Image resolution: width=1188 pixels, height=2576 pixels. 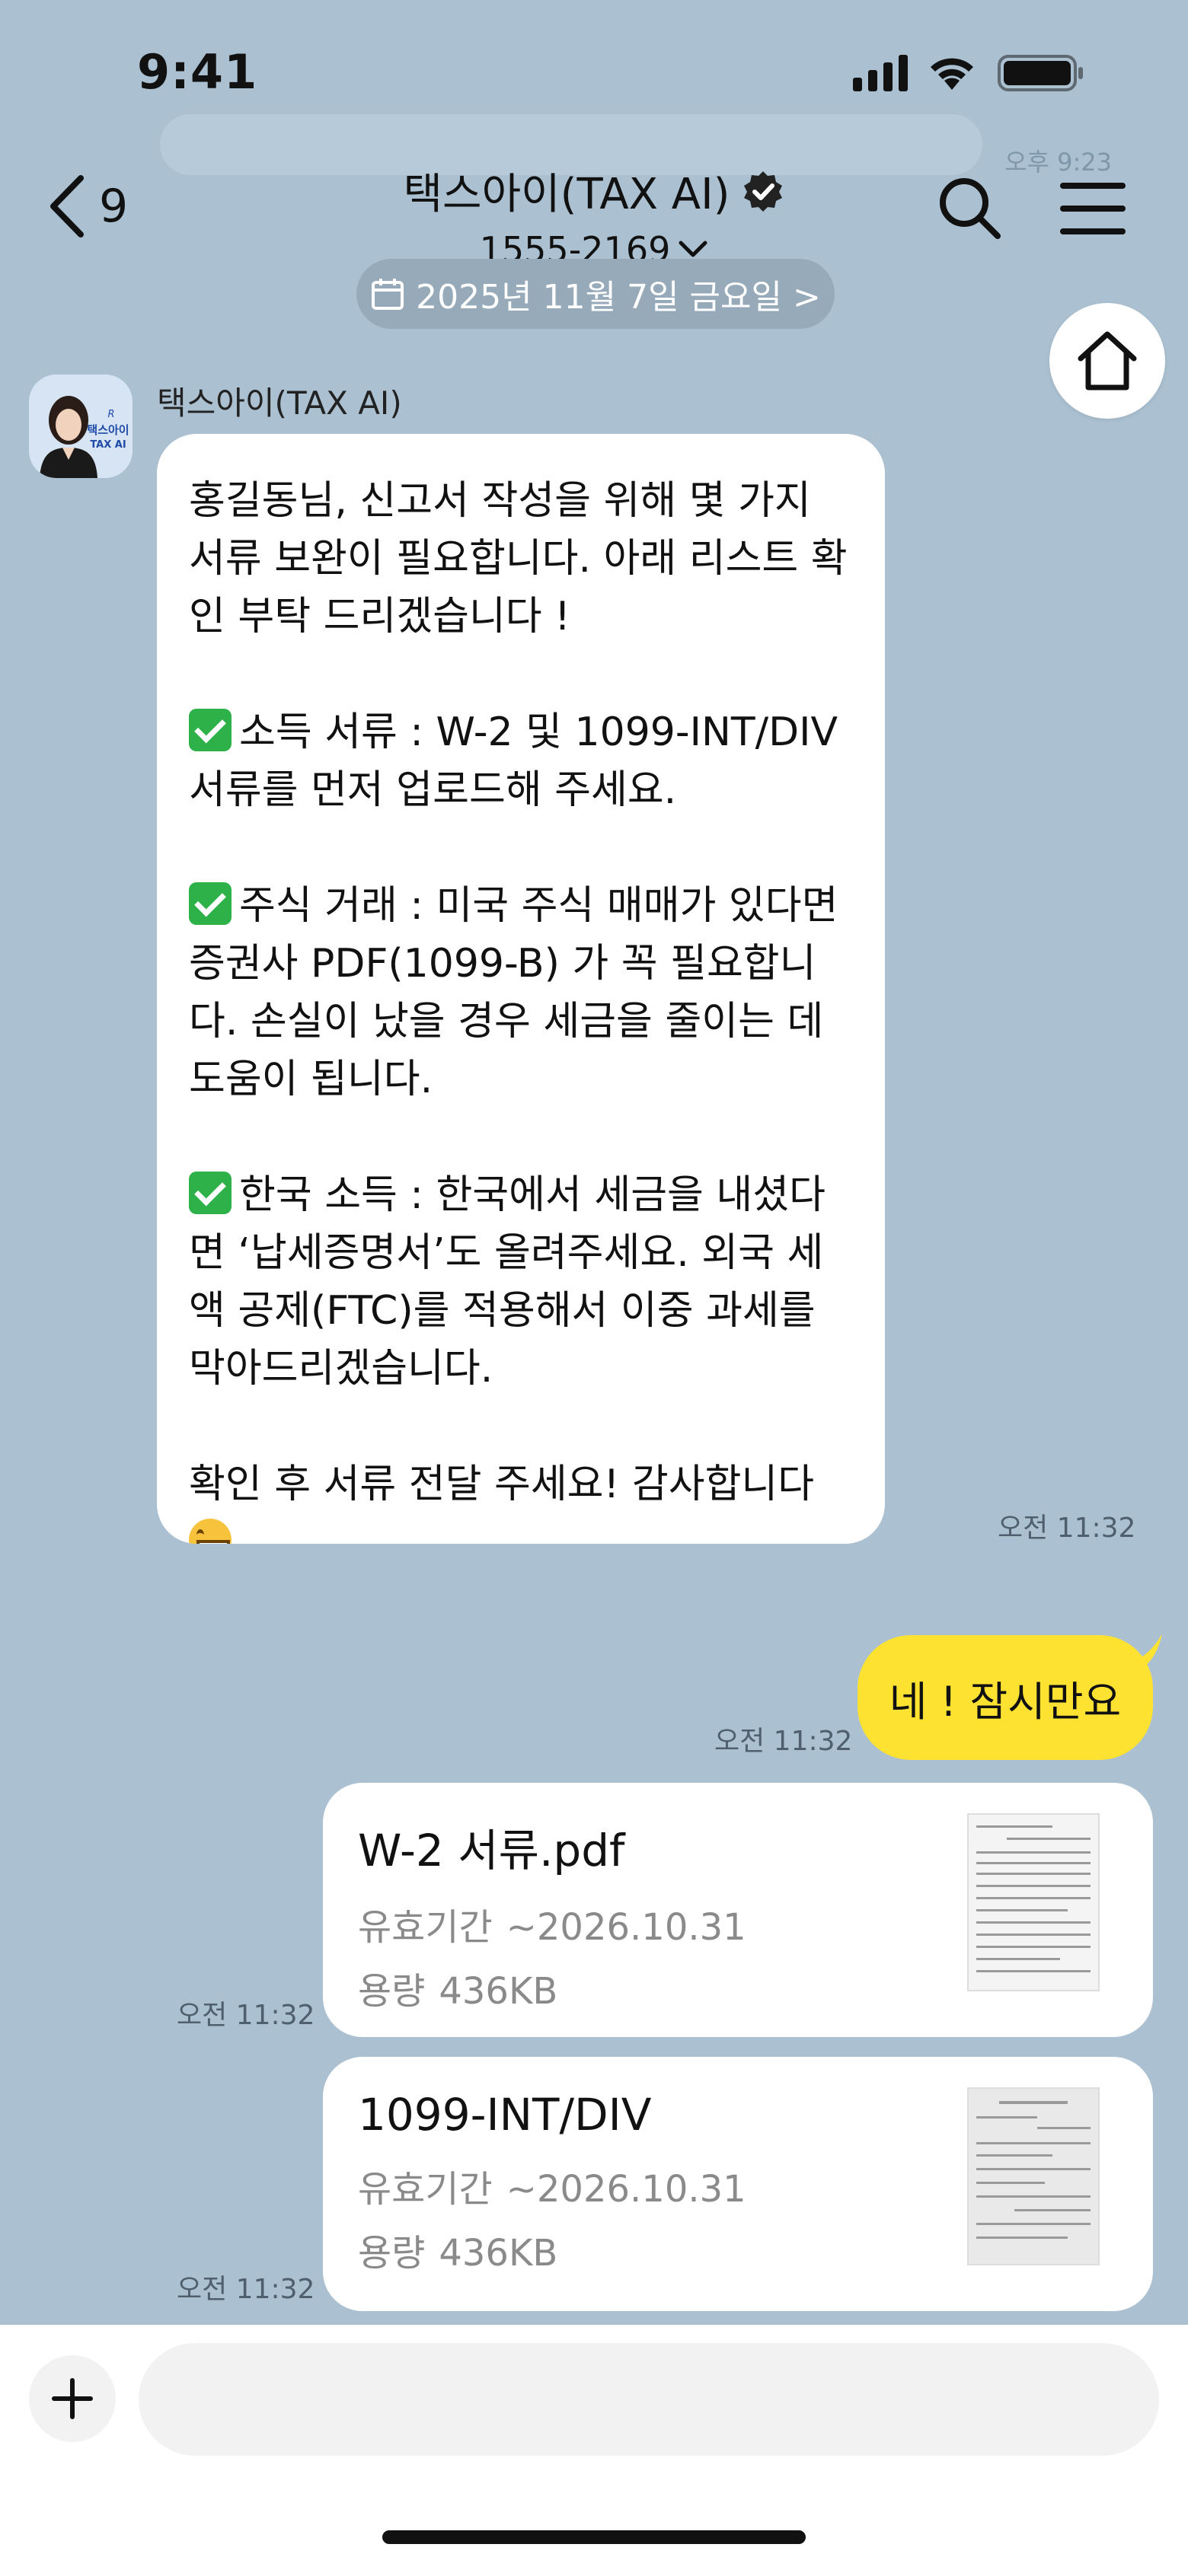 What do you see at coordinates (1067, 1528) in the screenshot?
I see `bot-message-time: 오전 11:32` at bounding box center [1067, 1528].